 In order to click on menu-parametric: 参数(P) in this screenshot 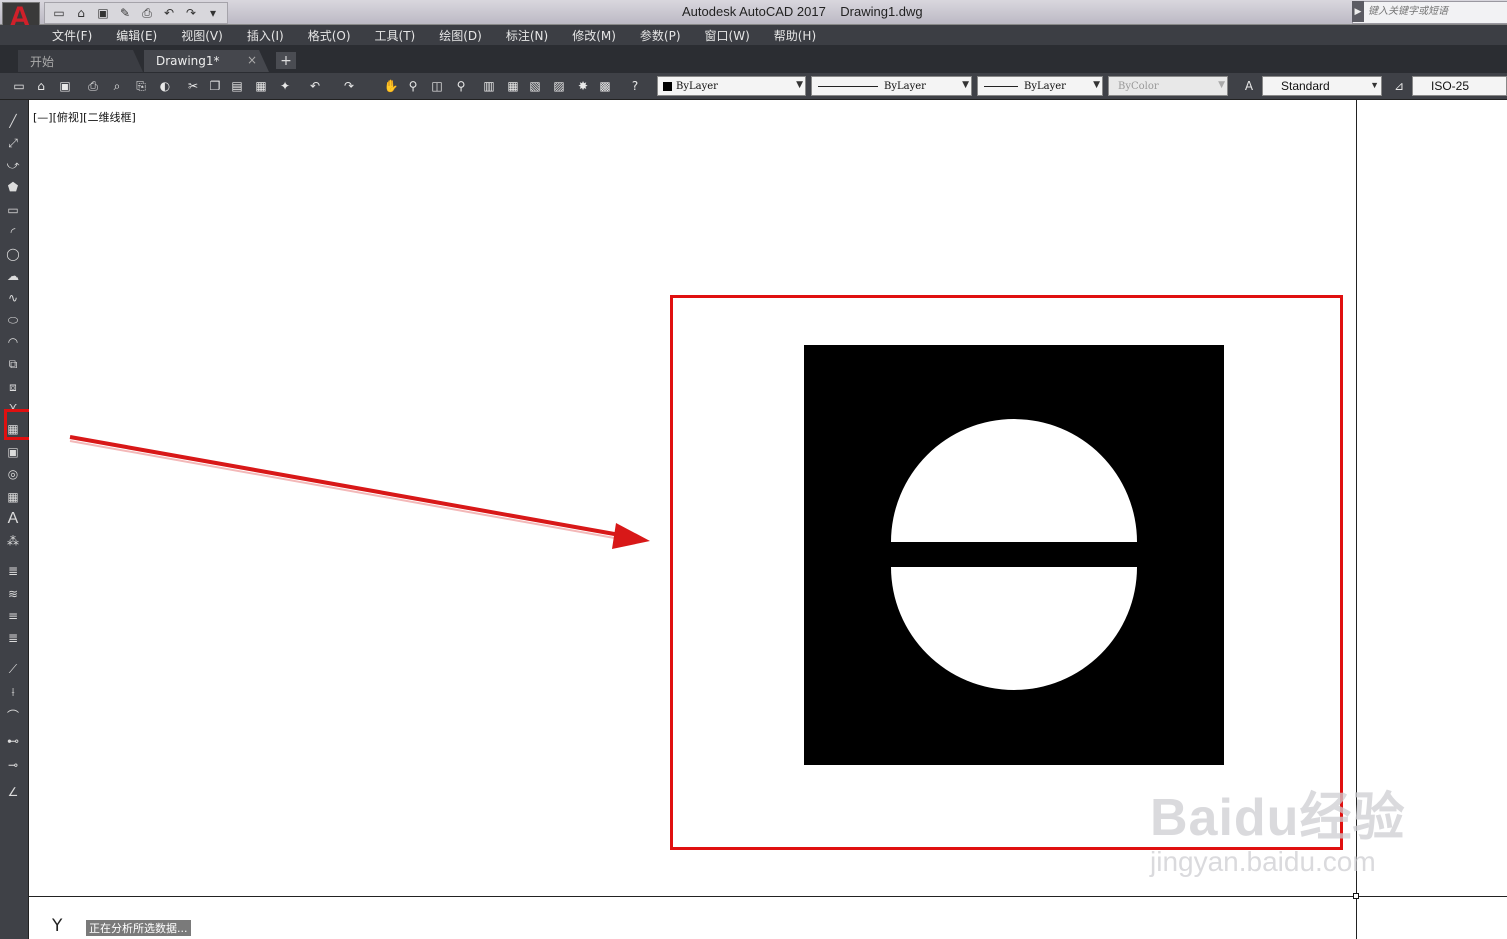, I will do `click(660, 35)`.